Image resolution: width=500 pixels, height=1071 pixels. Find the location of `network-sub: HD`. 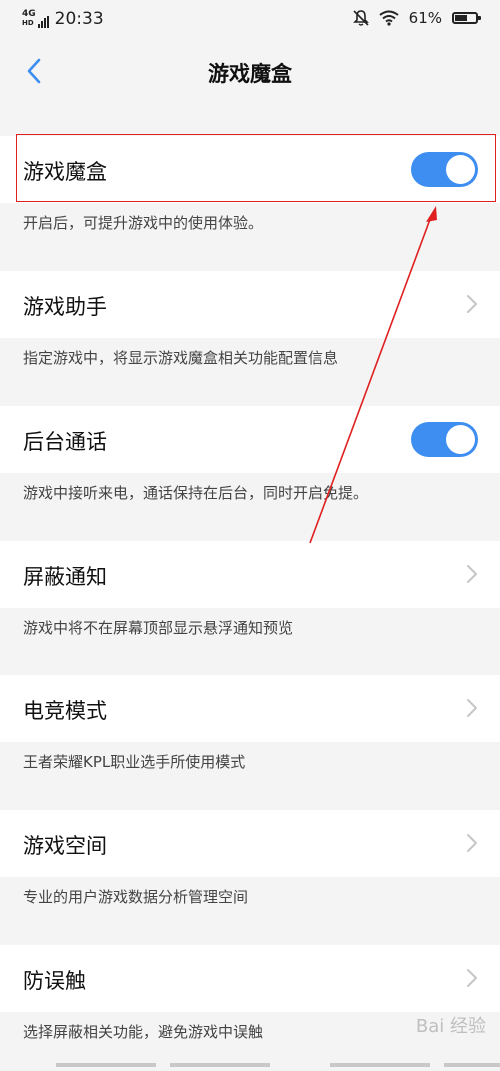

network-sub: HD is located at coordinates (28, 23).